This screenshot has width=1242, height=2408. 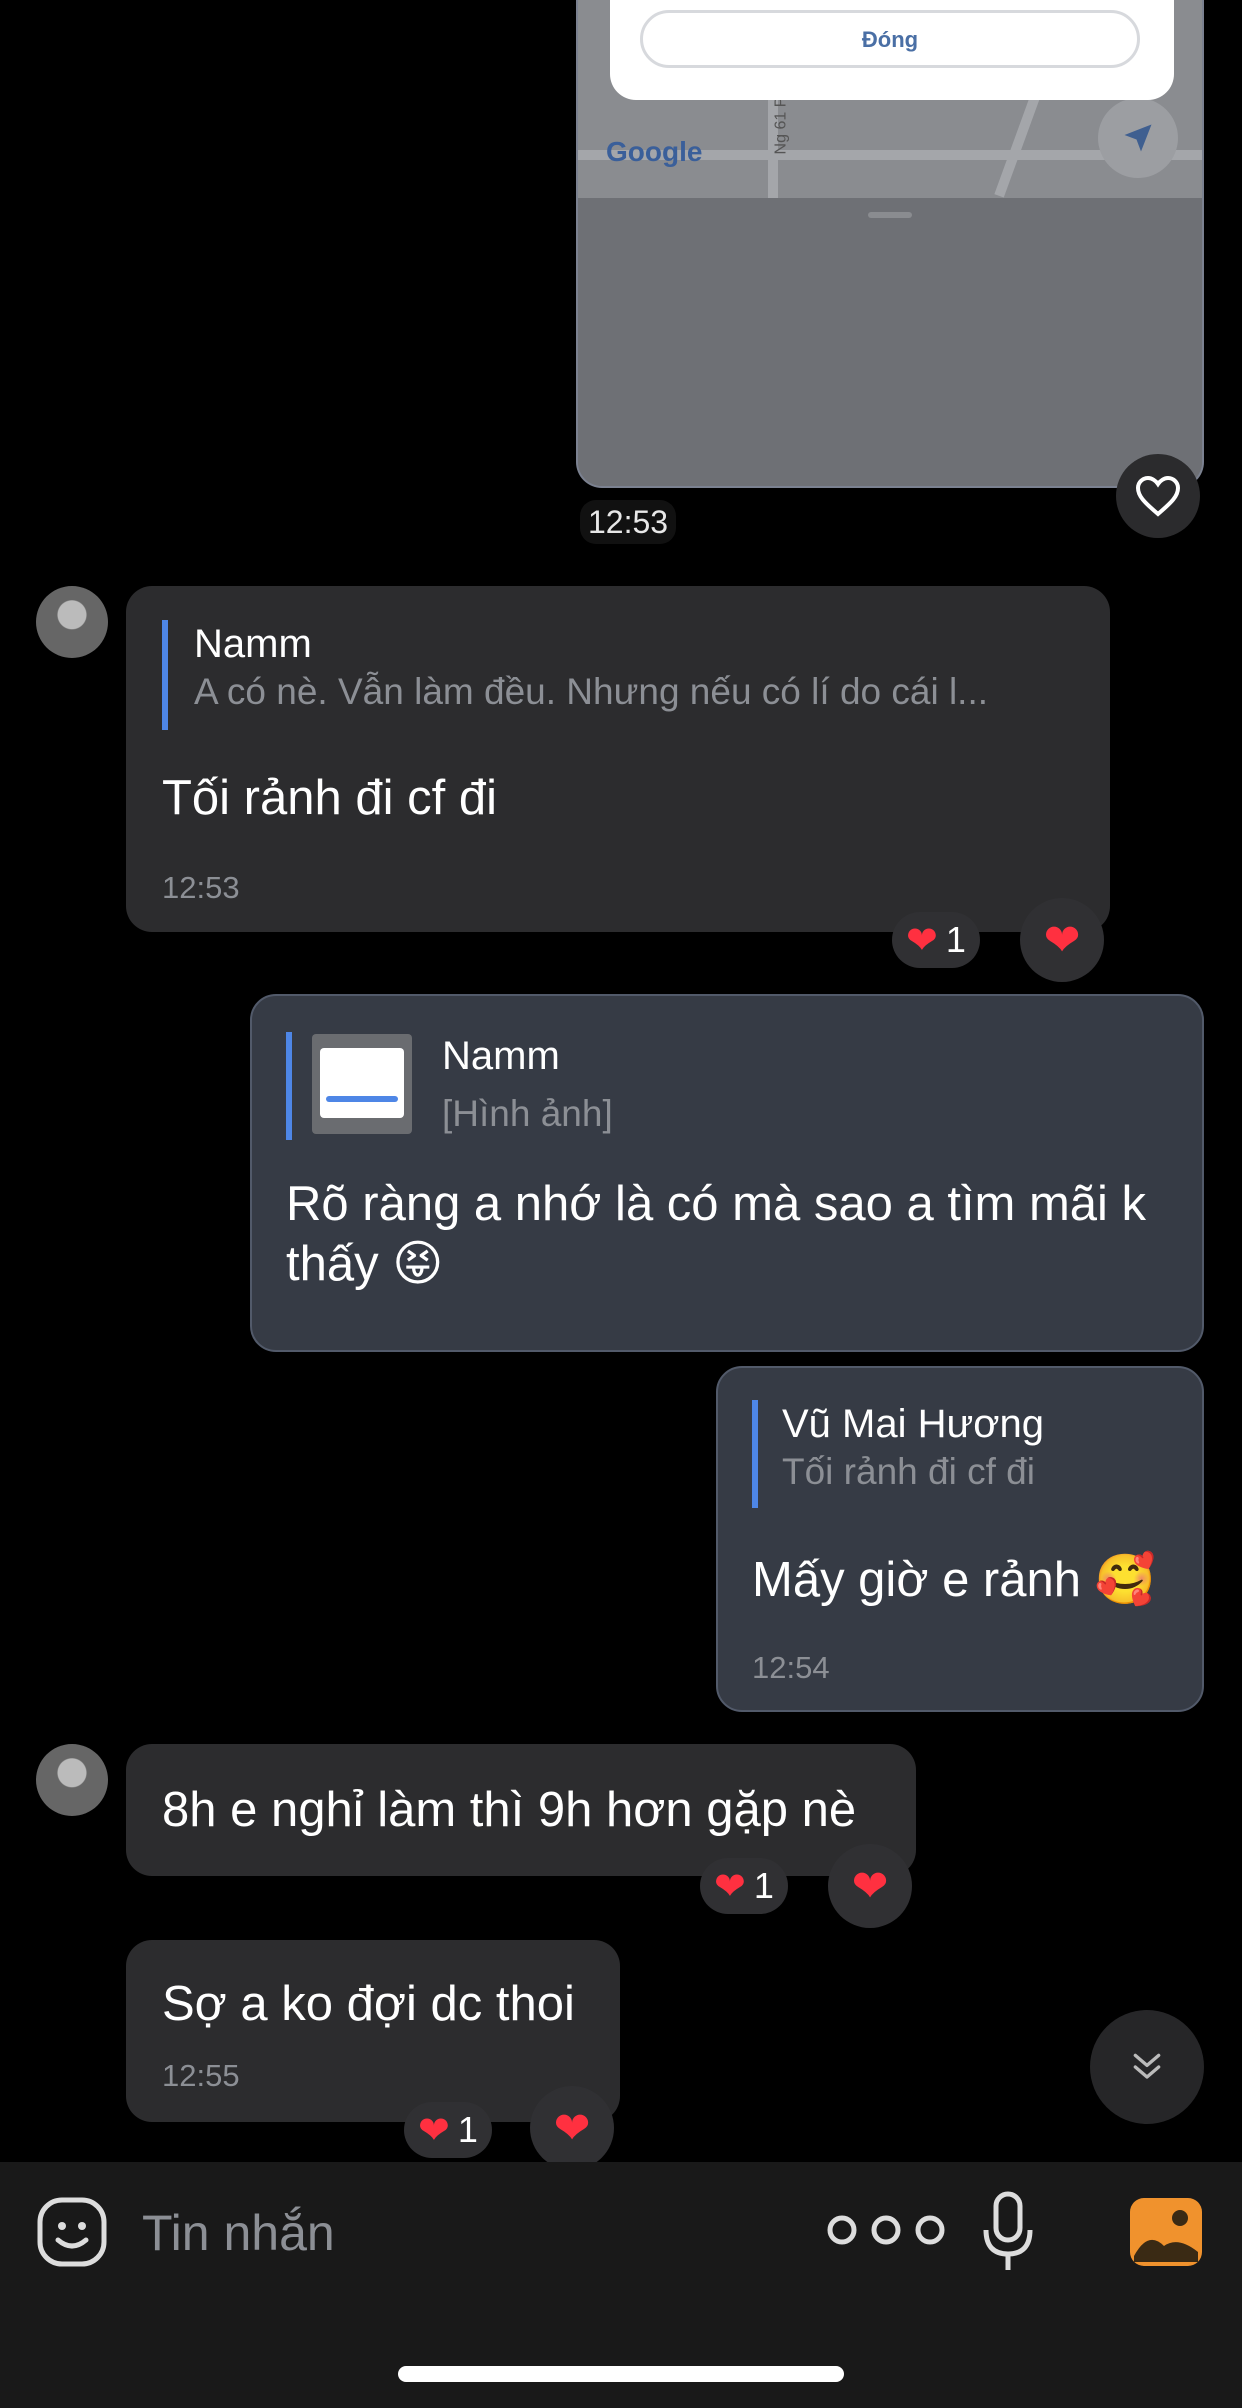 What do you see at coordinates (1166, 2232) in the screenshot?
I see `photo-gallery-icon` at bounding box center [1166, 2232].